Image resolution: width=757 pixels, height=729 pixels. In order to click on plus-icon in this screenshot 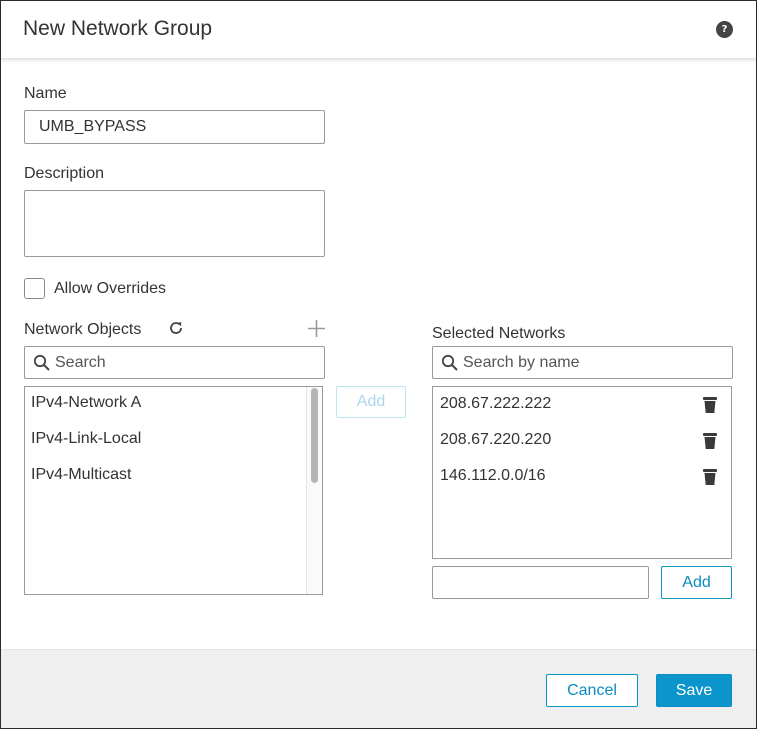, I will do `click(316, 328)`.